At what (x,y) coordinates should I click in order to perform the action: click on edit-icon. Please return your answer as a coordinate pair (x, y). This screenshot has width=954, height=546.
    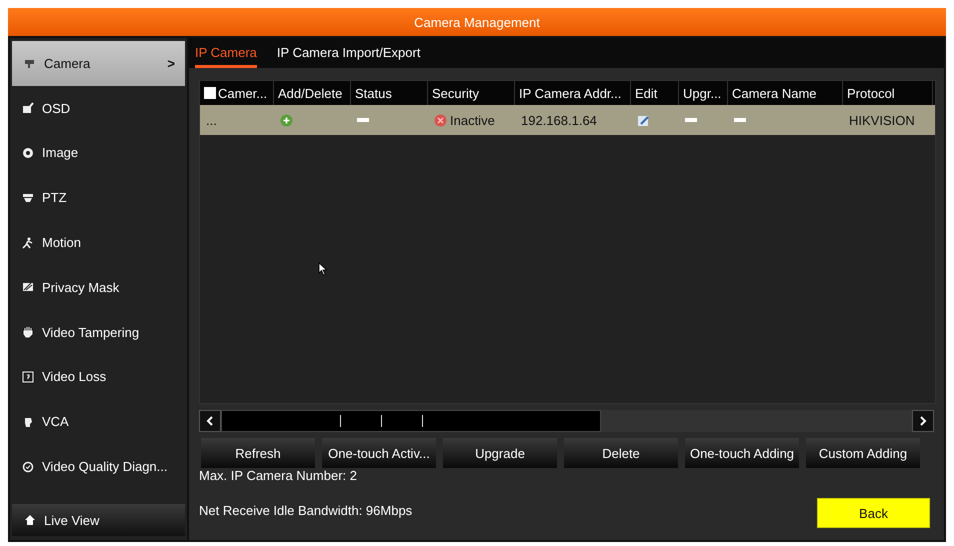
    Looking at the image, I should click on (643, 120).